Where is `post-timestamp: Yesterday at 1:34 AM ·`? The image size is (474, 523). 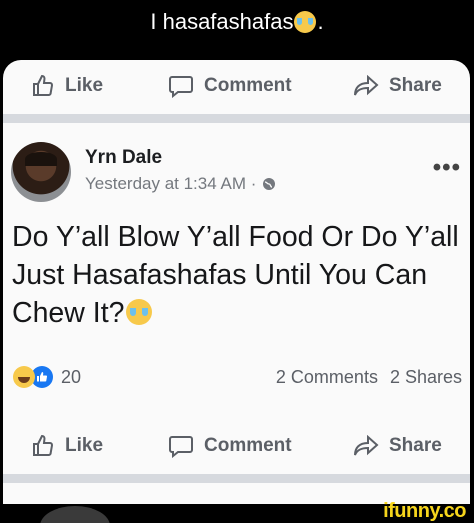 post-timestamp: Yesterday at 1:34 AM · is located at coordinates (170, 184).